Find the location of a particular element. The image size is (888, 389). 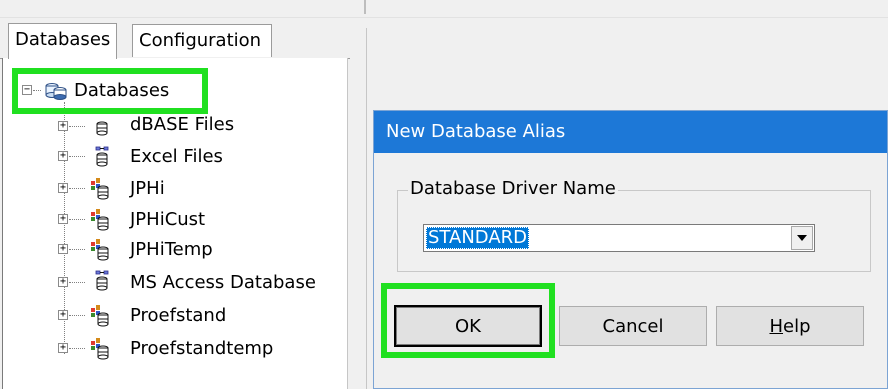

ok-button: OK is located at coordinates (468, 326).